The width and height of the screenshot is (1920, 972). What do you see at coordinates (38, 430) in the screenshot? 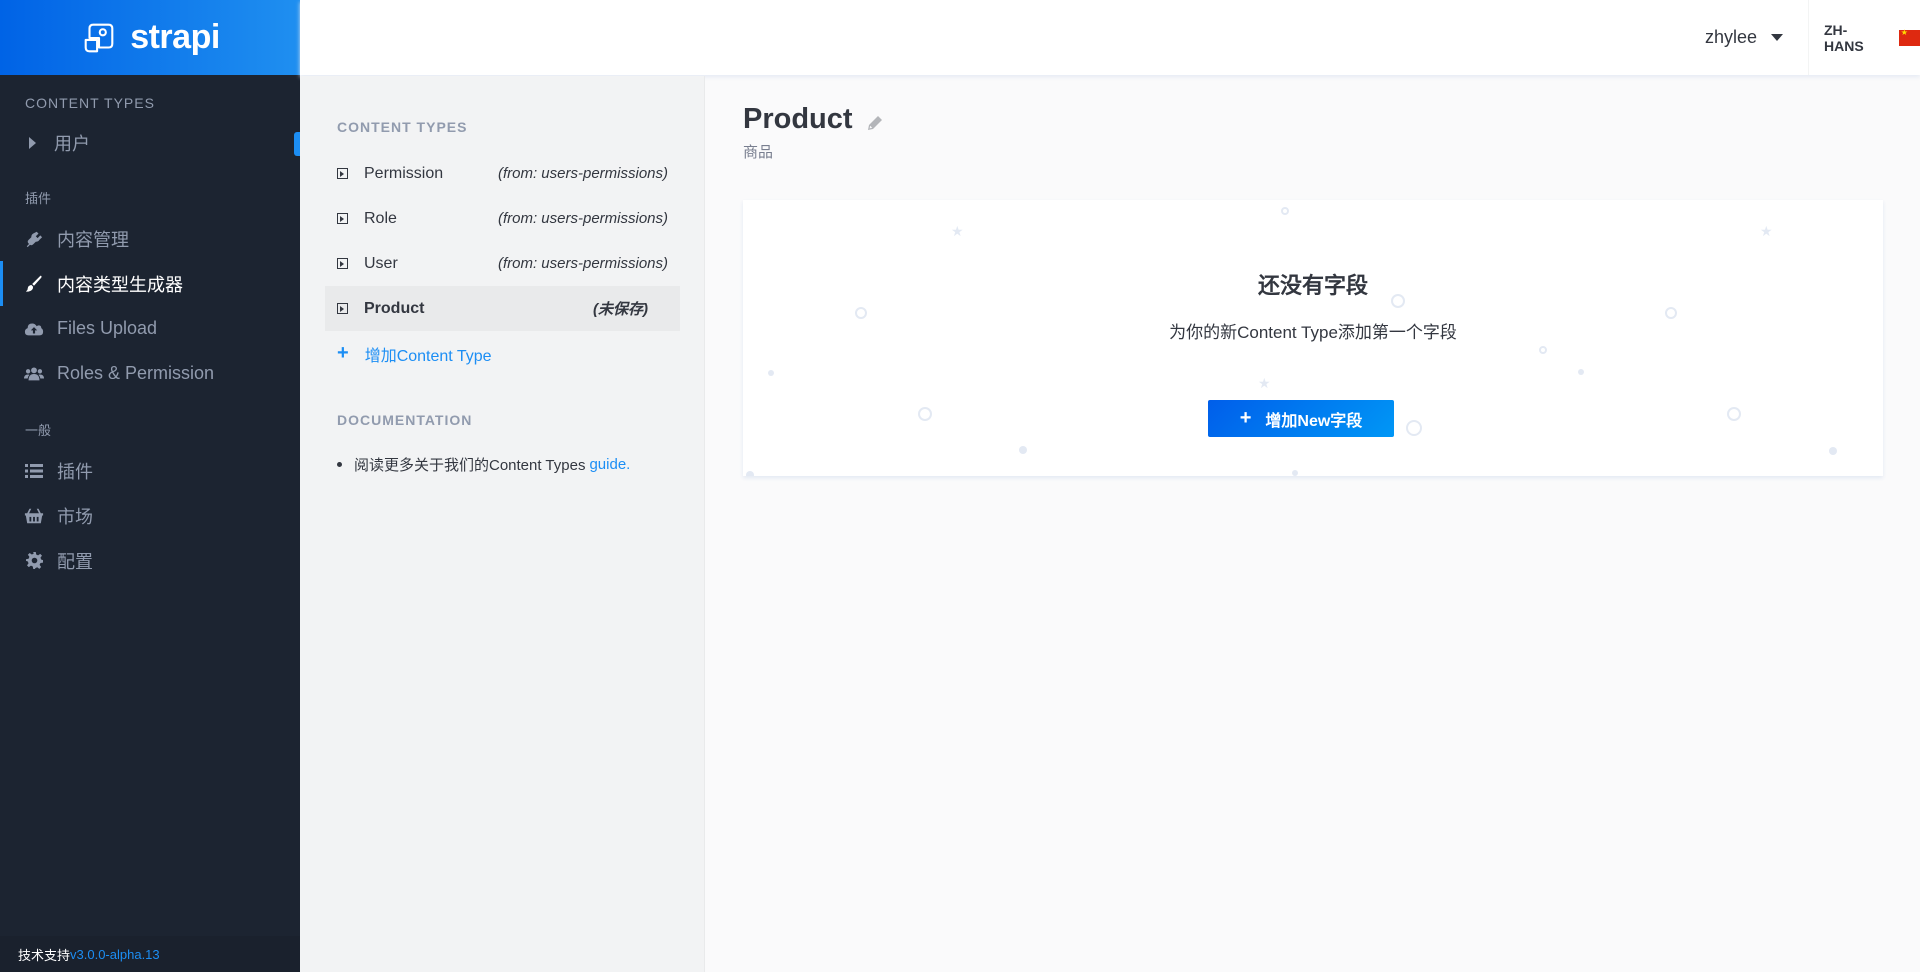
I see `sidebar-section-general: 一般` at bounding box center [38, 430].